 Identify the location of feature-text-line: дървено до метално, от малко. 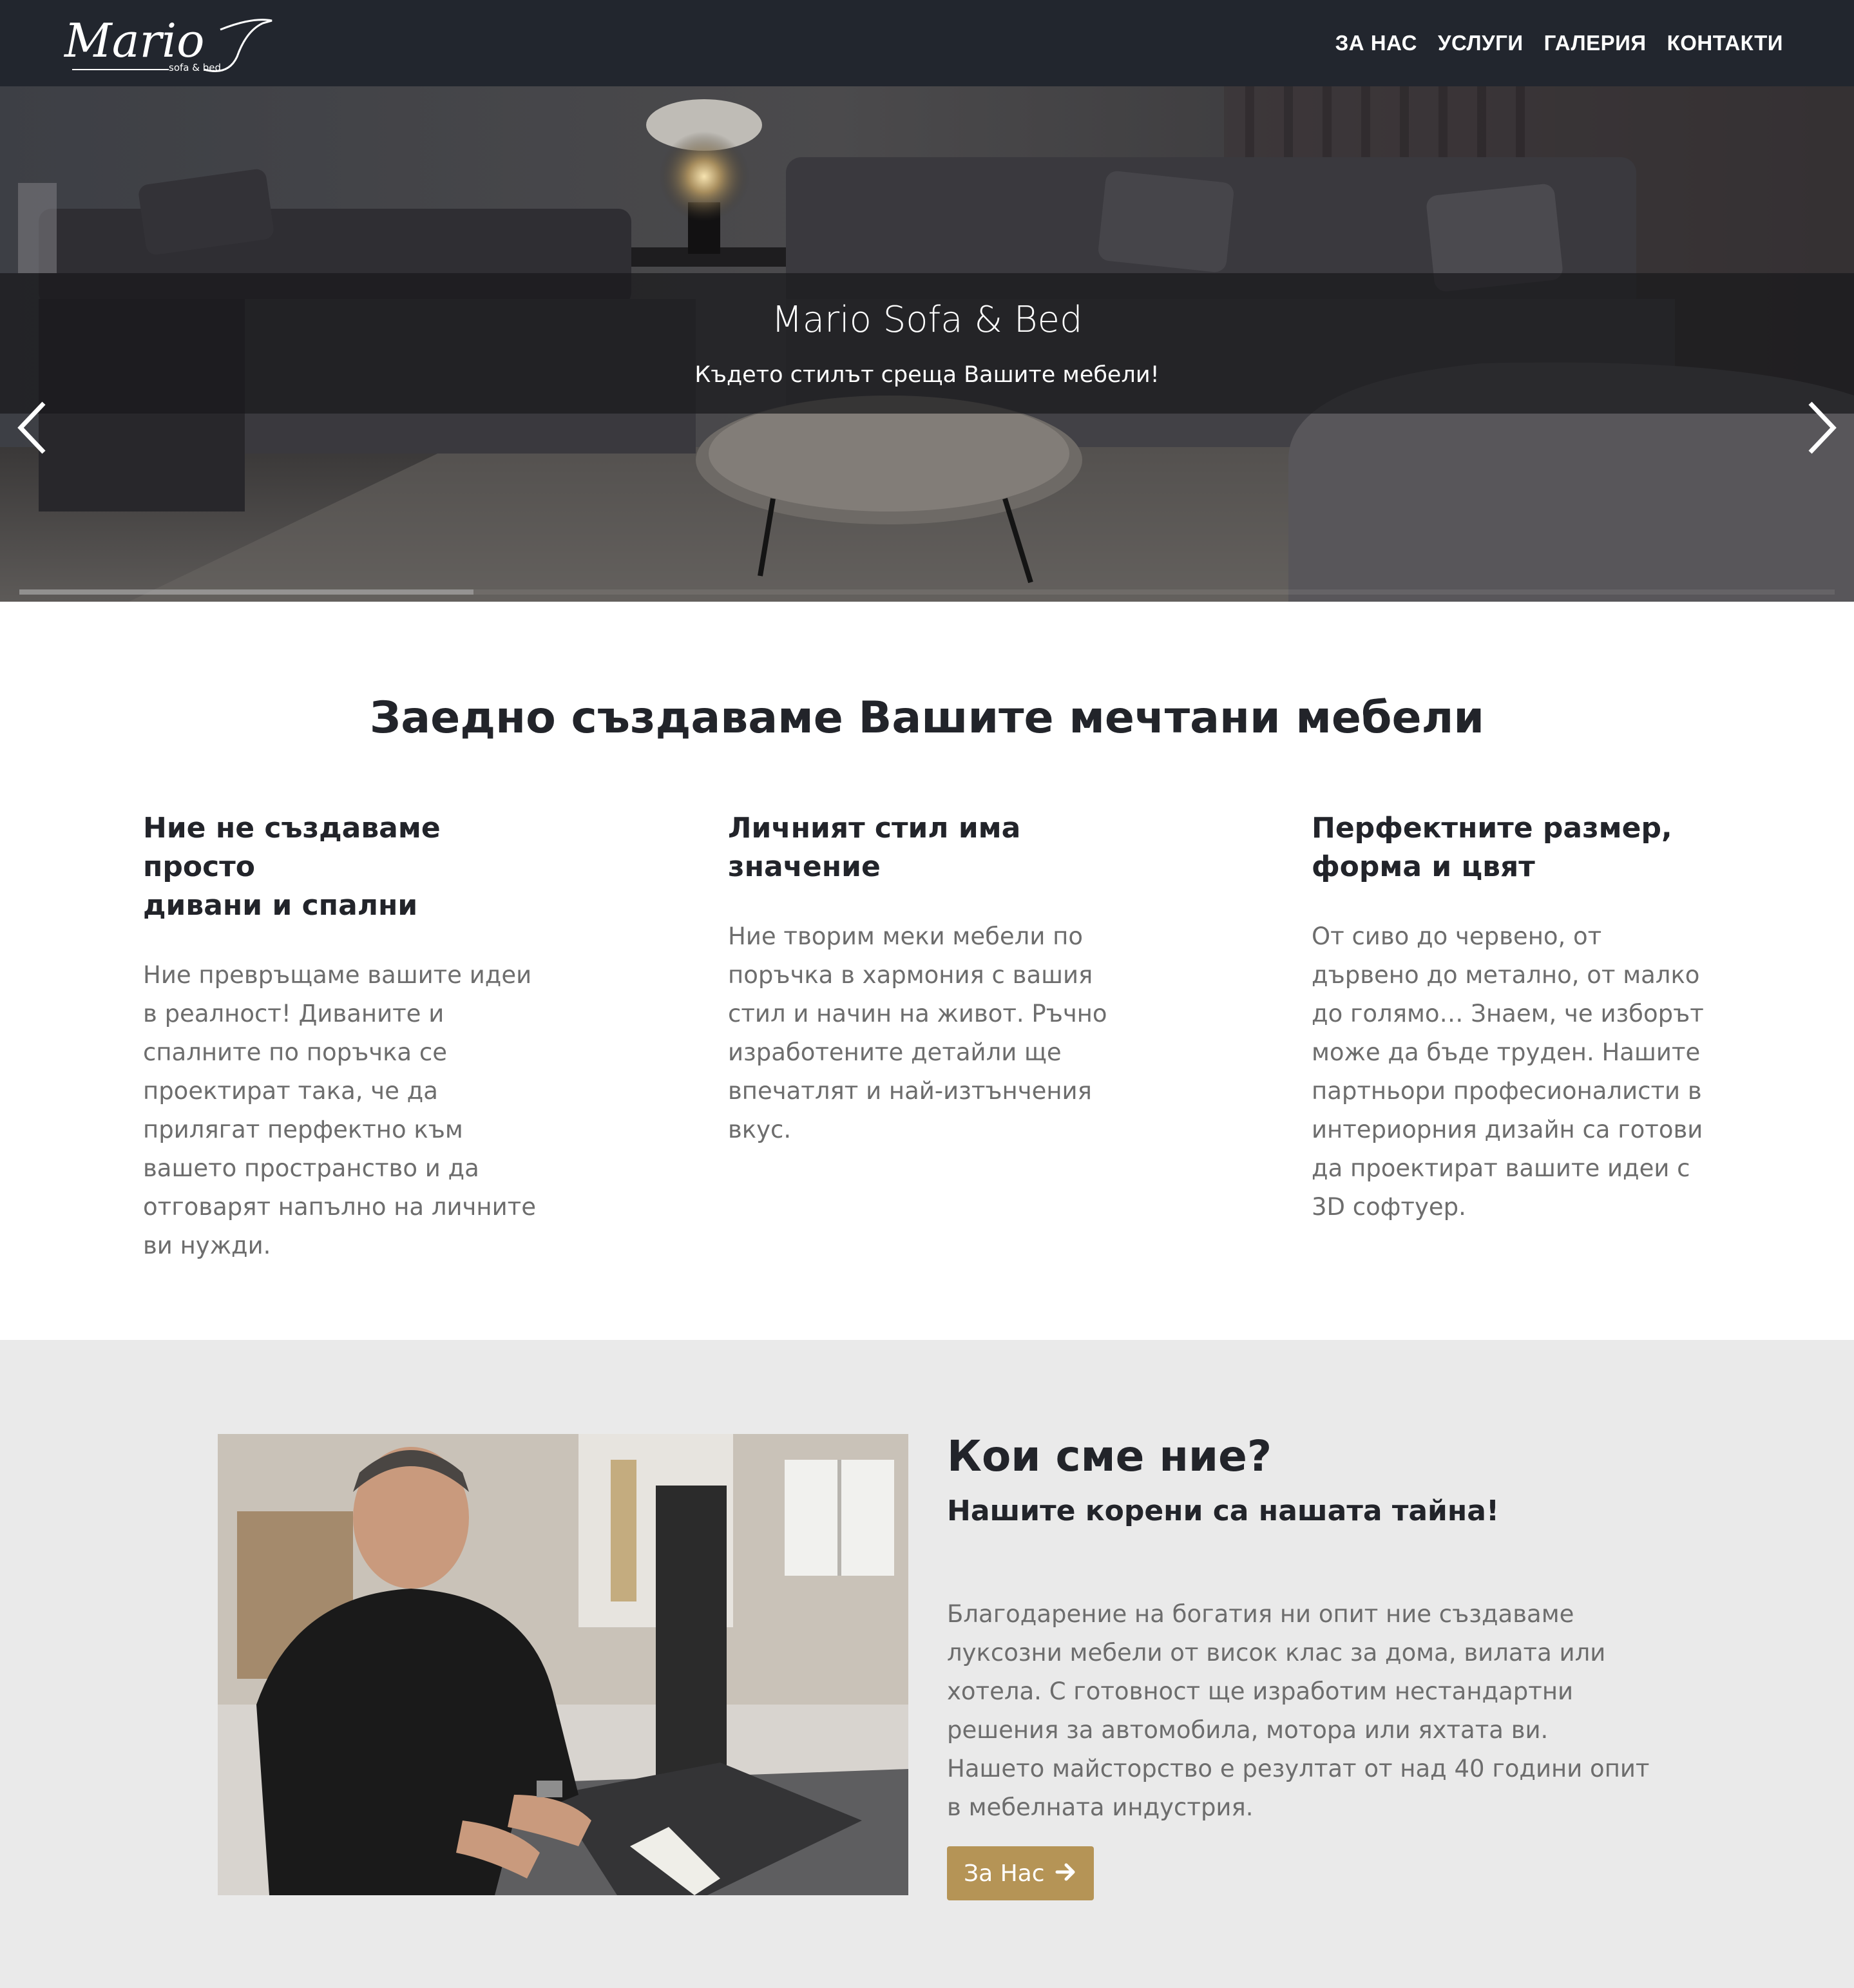
(1506, 975).